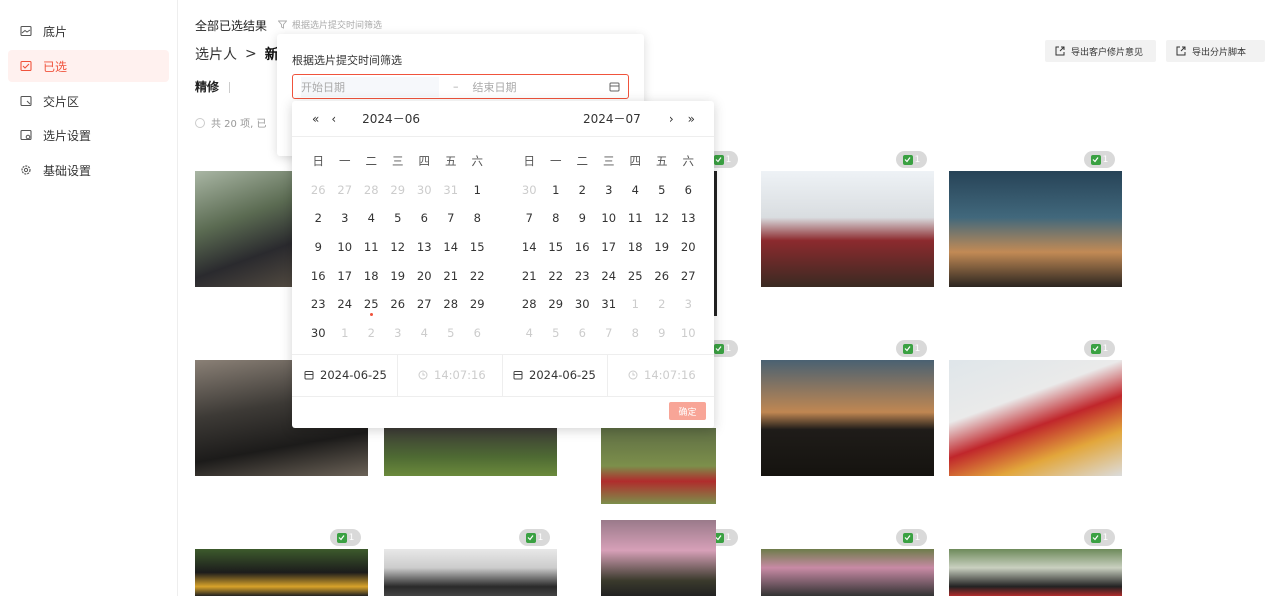 This screenshot has width=1265, height=596. I want to click on sidebar-item-selected: 已选, so click(88, 66).